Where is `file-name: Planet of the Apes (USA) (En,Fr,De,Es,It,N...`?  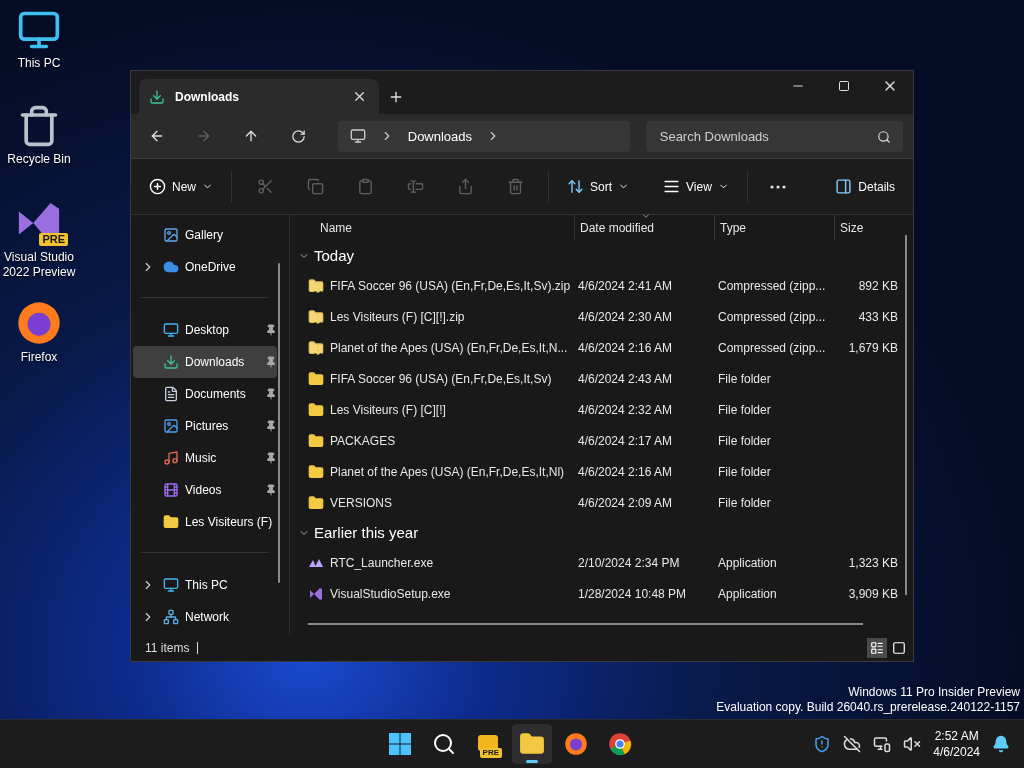
file-name: Planet of the Apes (USA) (En,Fr,De,Es,It,N... is located at coordinates (449, 347).